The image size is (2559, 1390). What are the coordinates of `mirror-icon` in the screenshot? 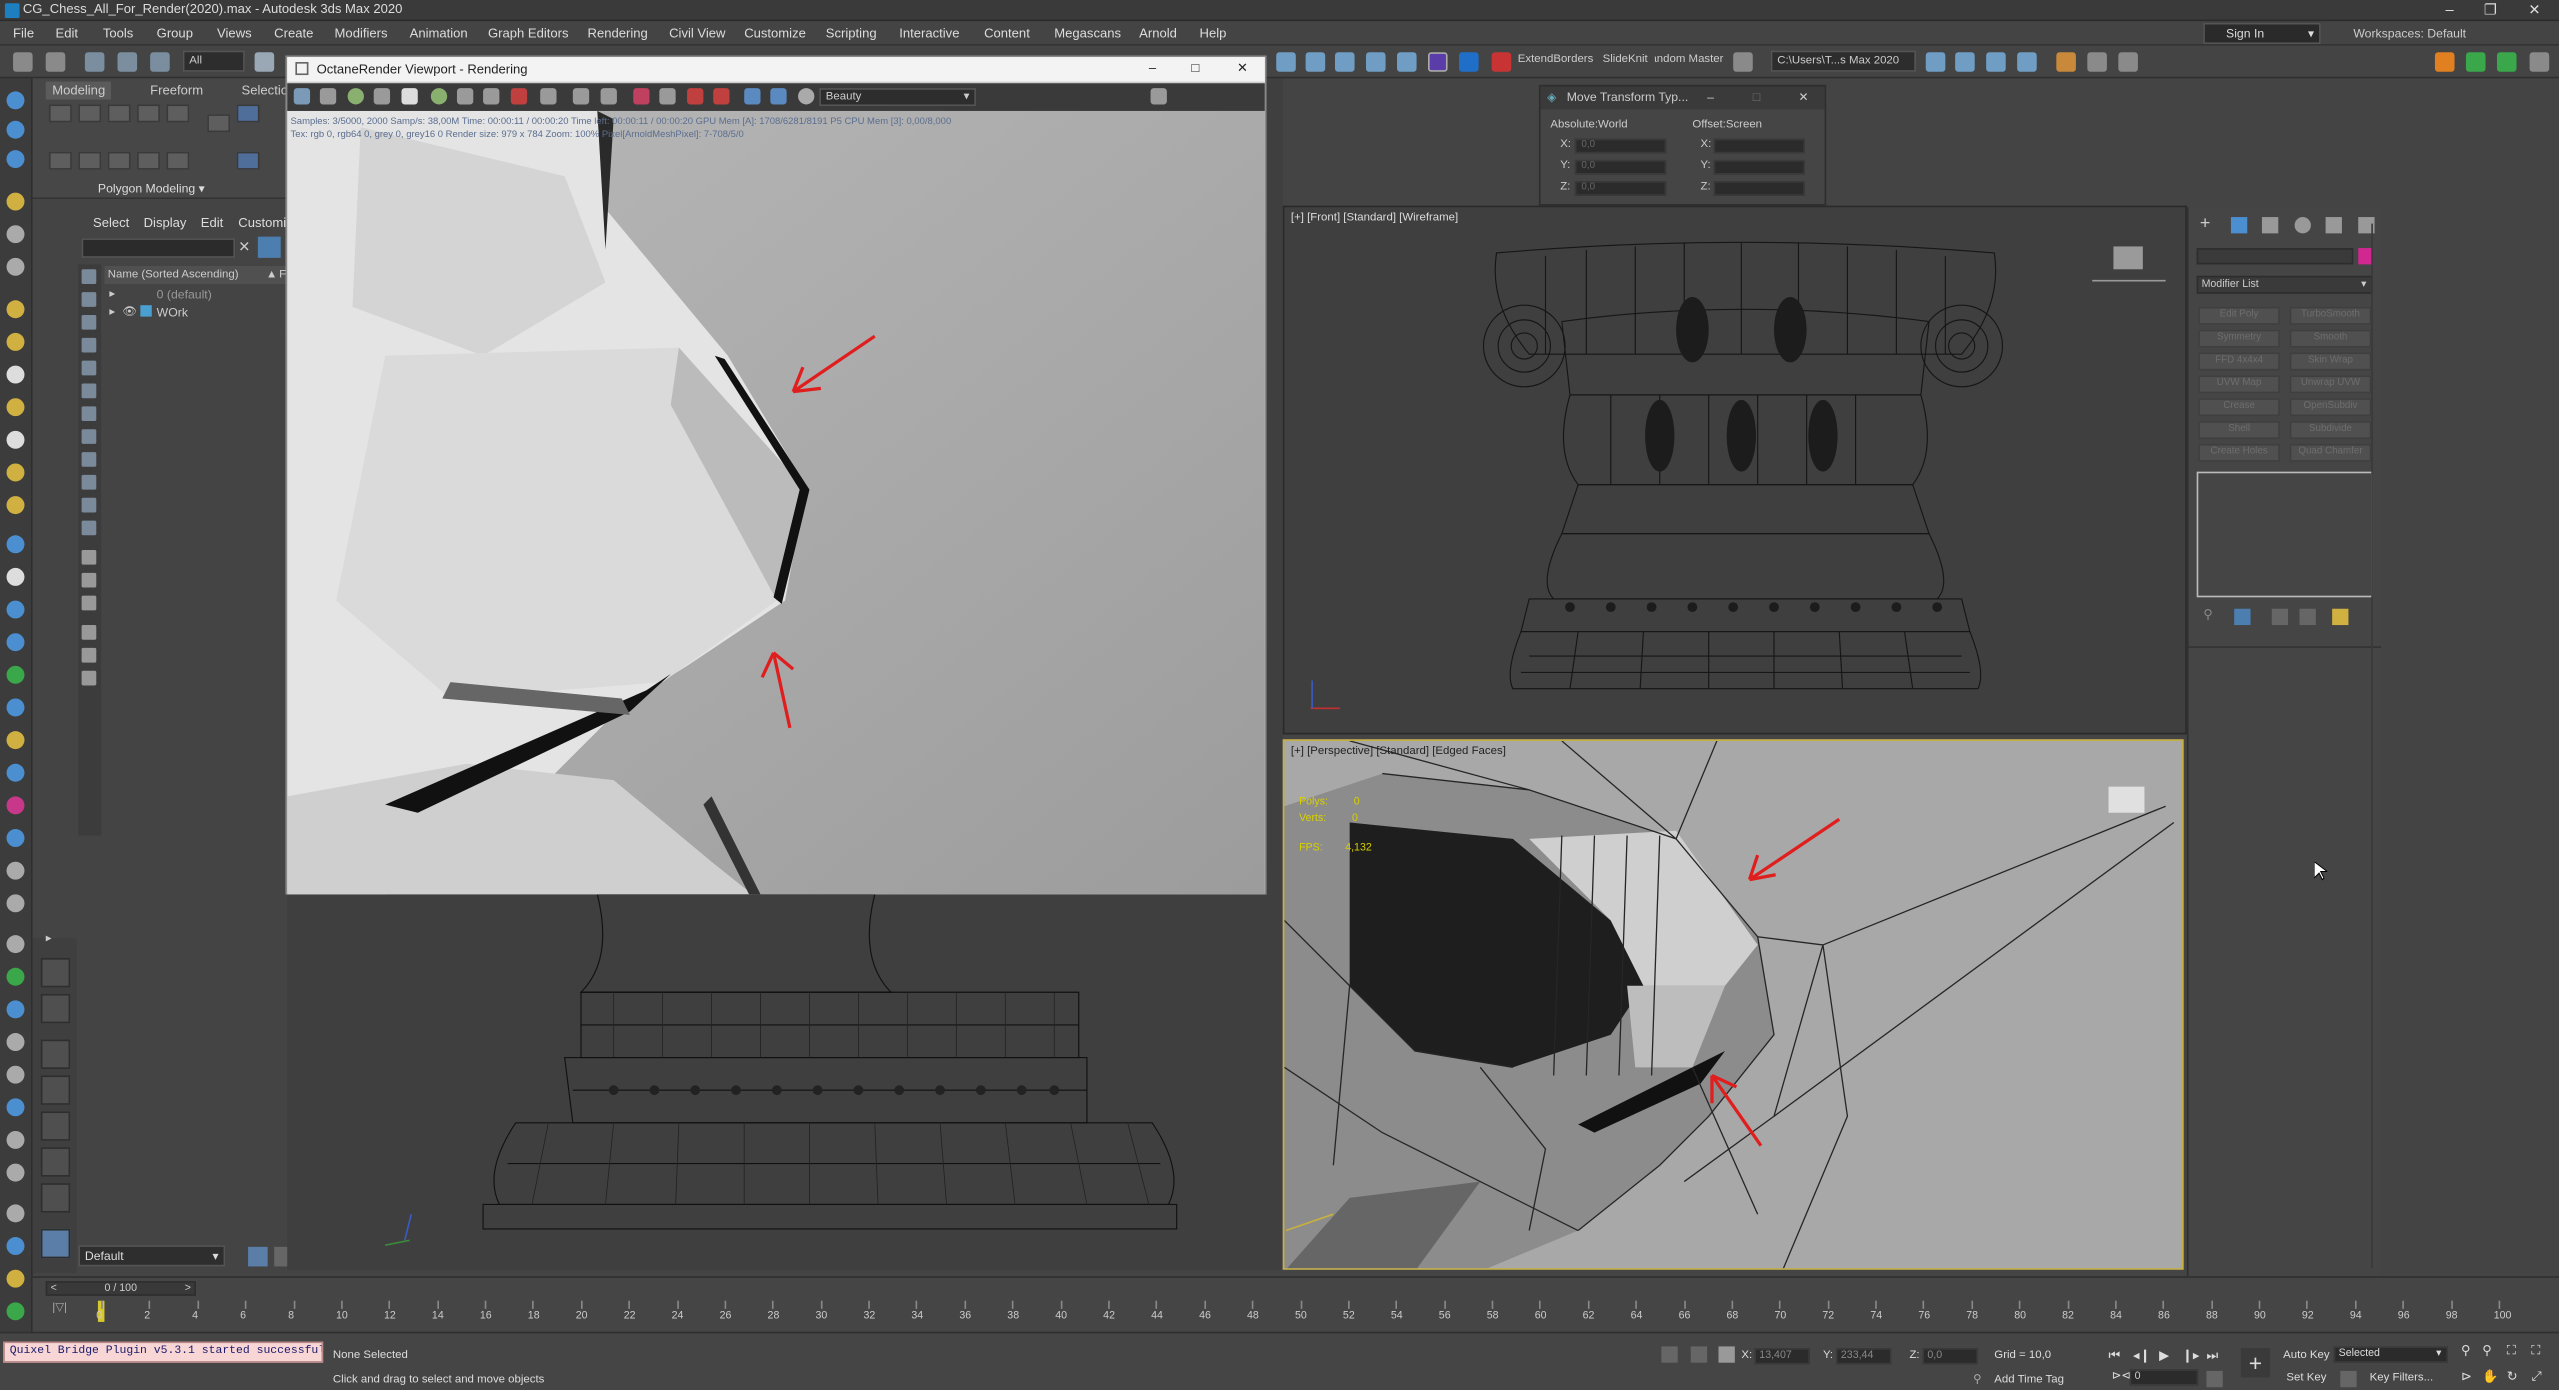 It's located at (1286, 62).